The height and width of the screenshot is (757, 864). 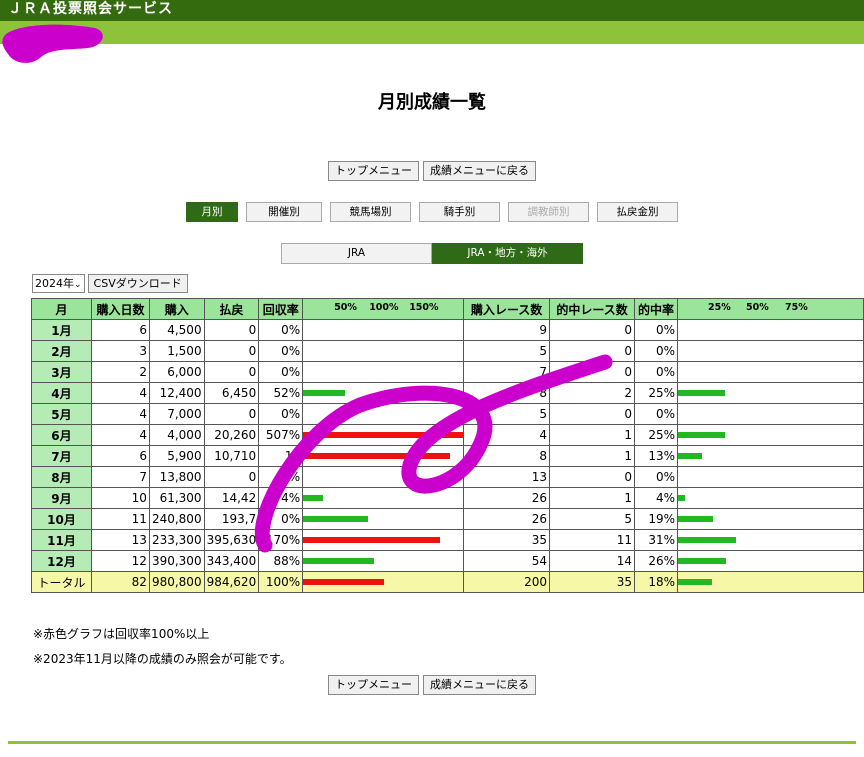 What do you see at coordinates (433, 453) in the screenshot?
I see `scribble-overlay` at bounding box center [433, 453].